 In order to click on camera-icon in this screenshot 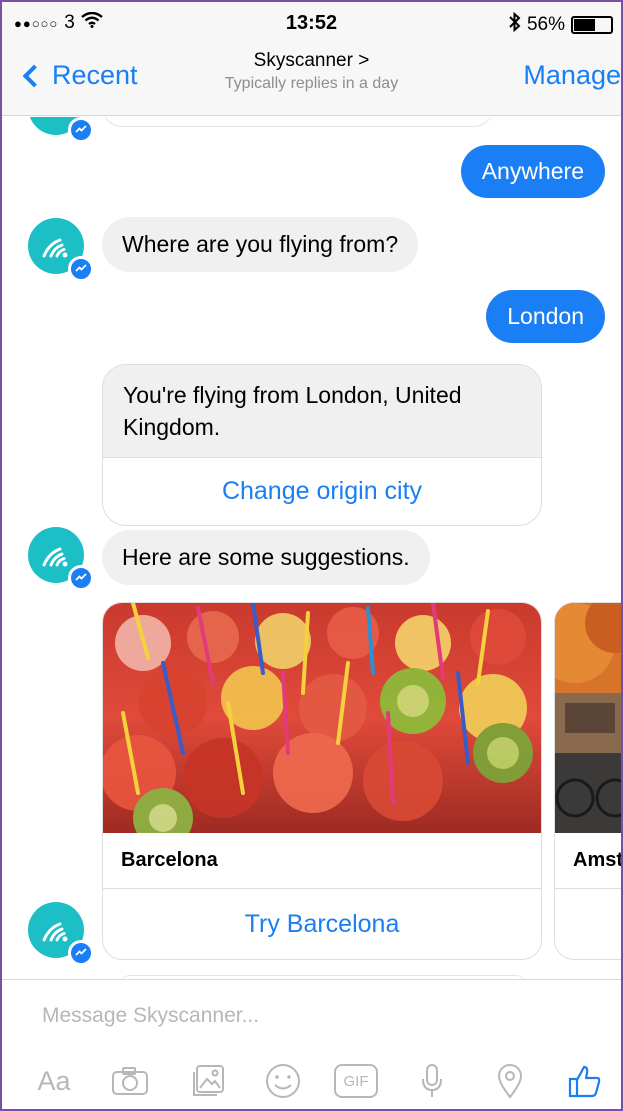, I will do `click(130, 1081)`.